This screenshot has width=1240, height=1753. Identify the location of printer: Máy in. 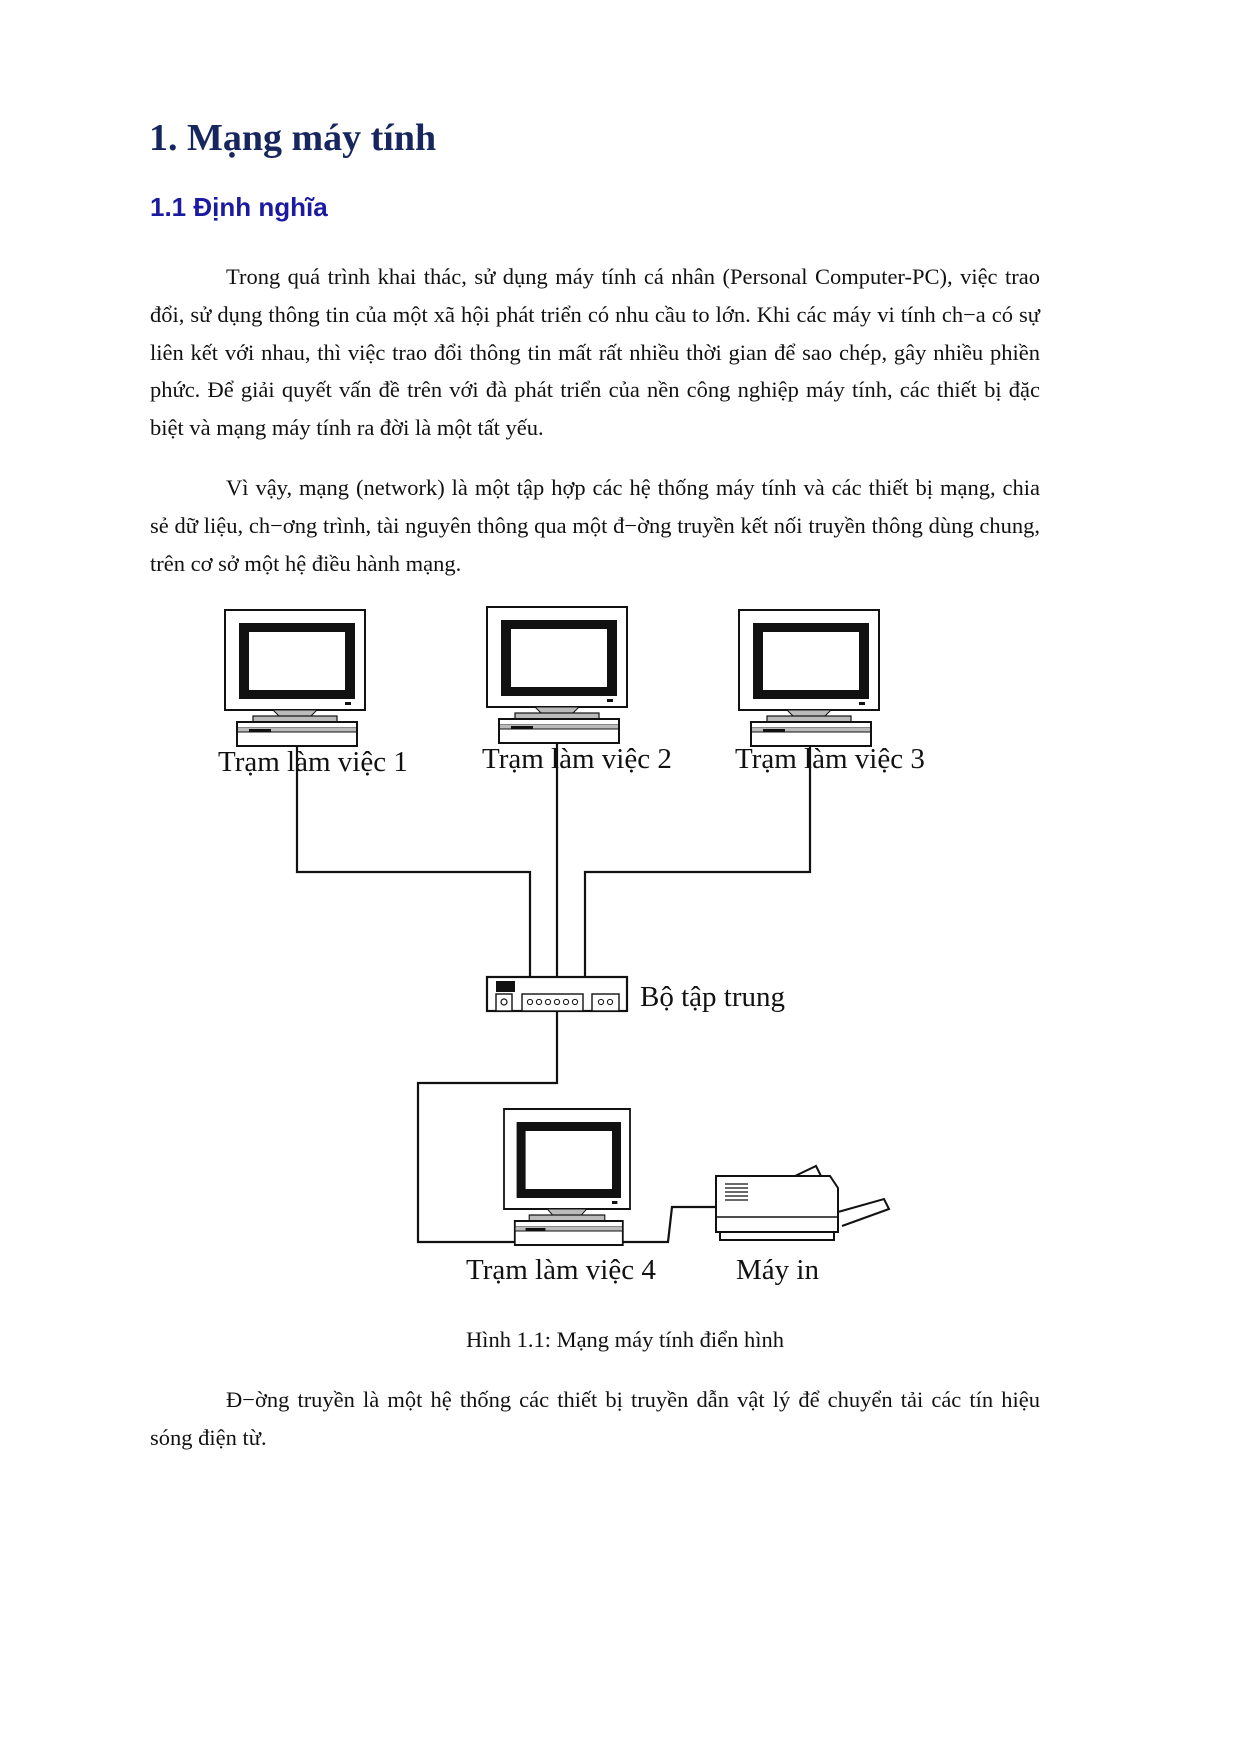
(803, 1225).